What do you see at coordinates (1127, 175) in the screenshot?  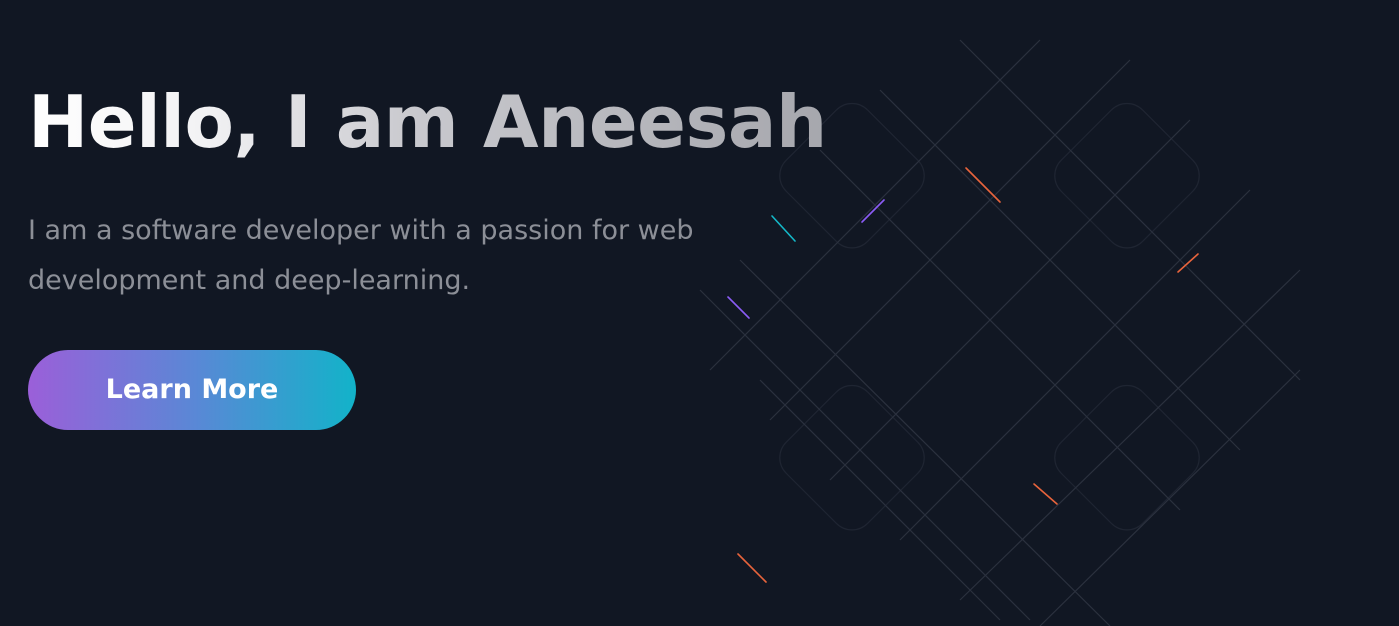 I see `pattern-rounded-square` at bounding box center [1127, 175].